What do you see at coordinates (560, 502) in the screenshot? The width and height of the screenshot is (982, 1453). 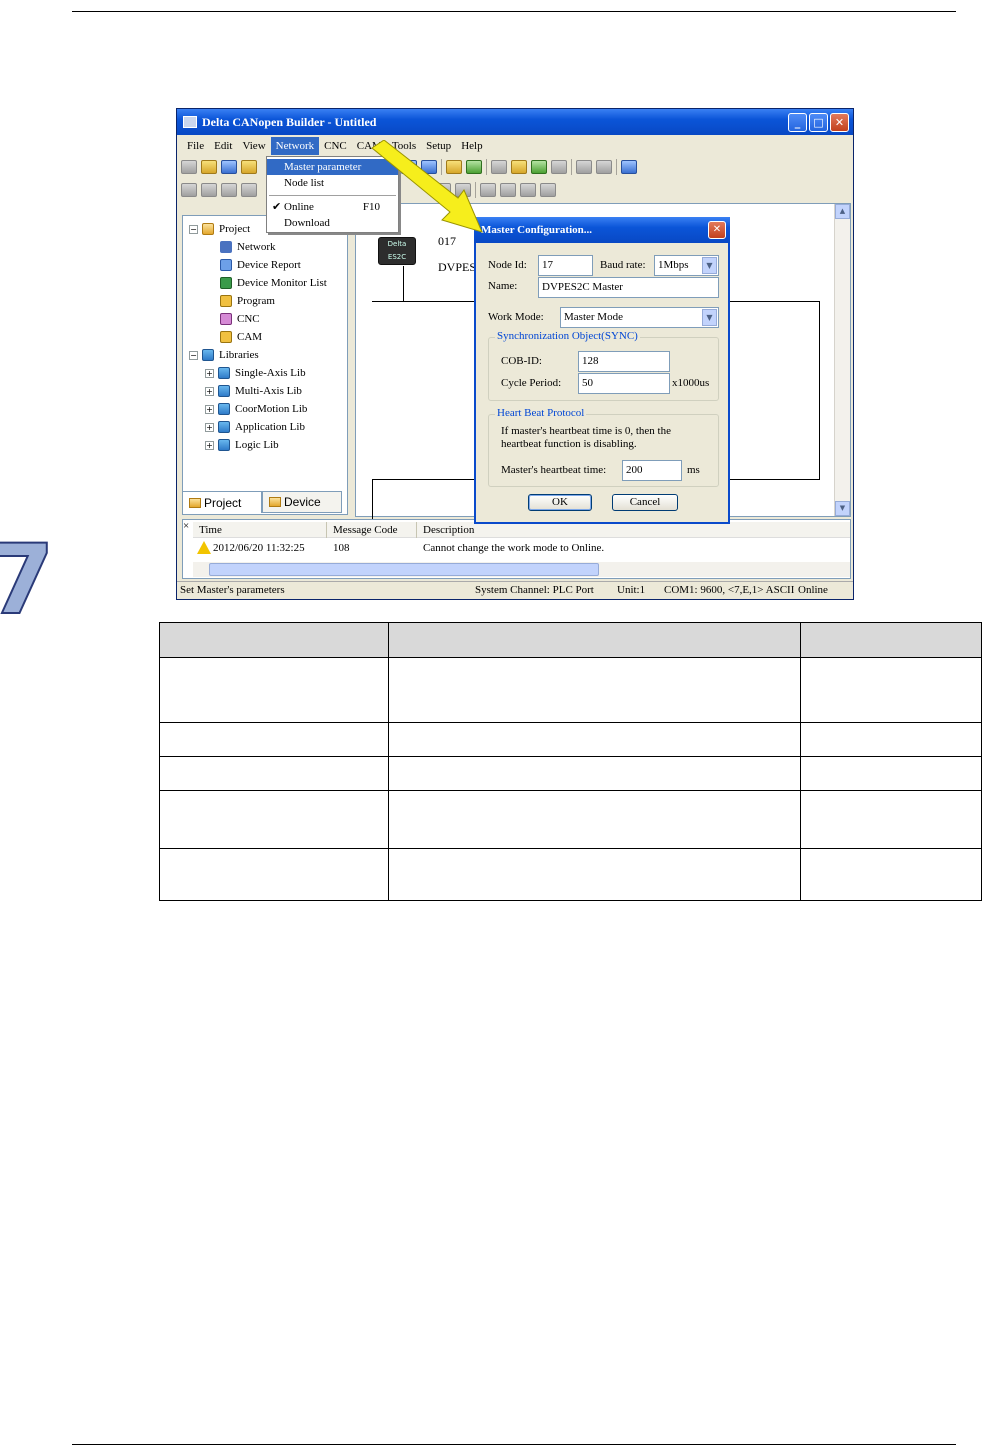 I see `ok-button: OK` at bounding box center [560, 502].